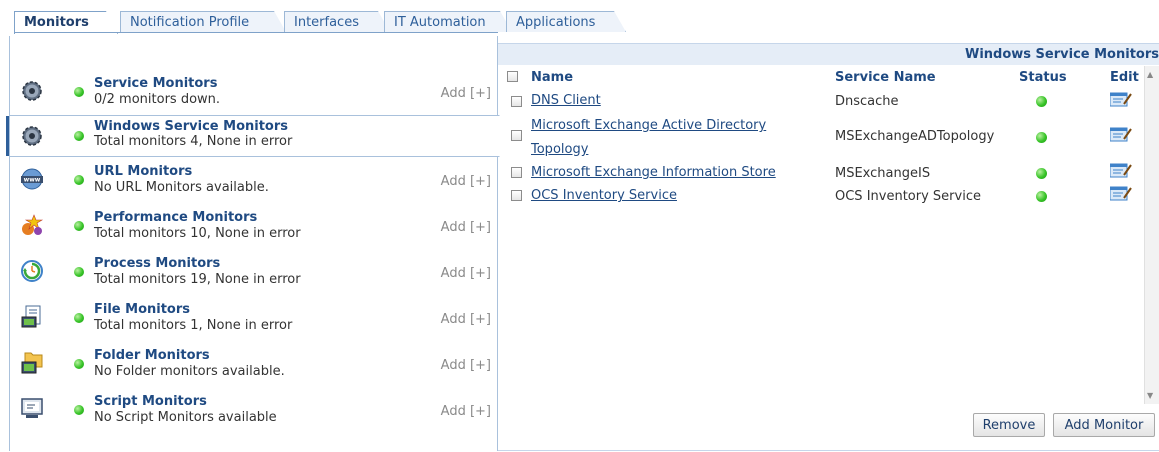 The height and width of the screenshot is (452, 1159). What do you see at coordinates (189, 371) in the screenshot?
I see `monitor-summary: No Folder monitors available.` at bounding box center [189, 371].